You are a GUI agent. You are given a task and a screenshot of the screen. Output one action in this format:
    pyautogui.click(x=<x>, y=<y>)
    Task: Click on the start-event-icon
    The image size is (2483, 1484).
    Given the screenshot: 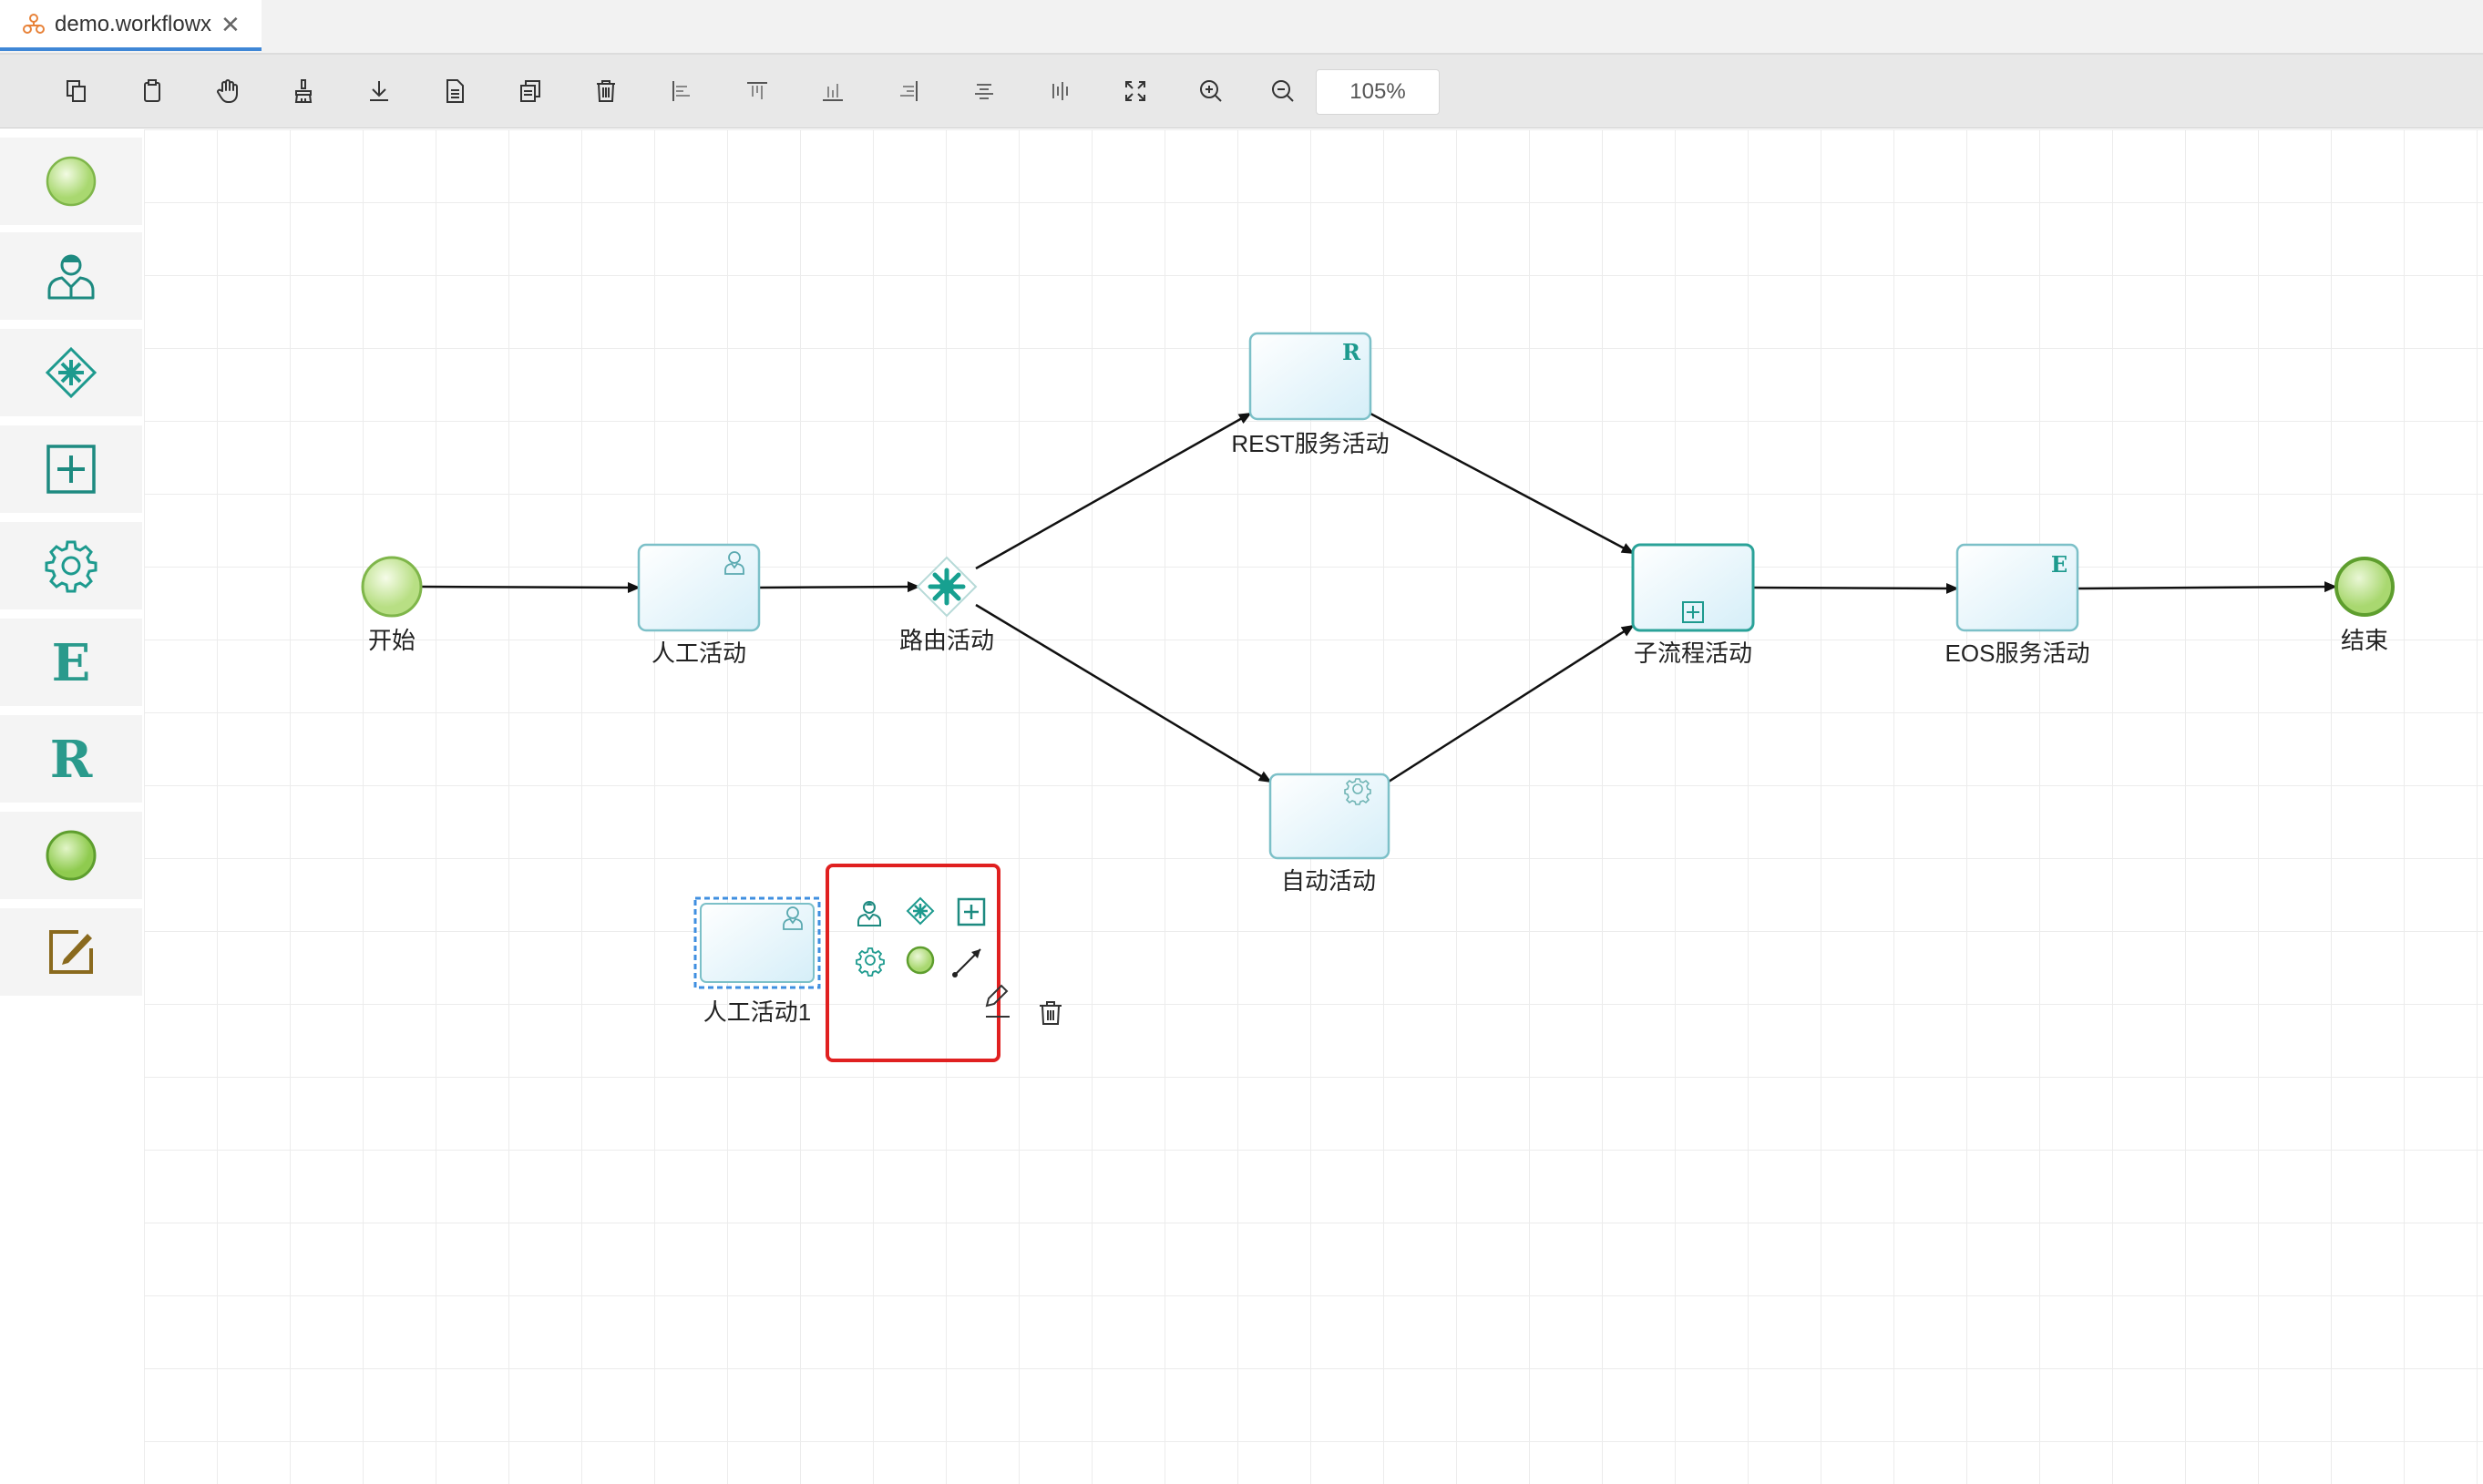 What is the action you would take?
    pyautogui.click(x=71, y=181)
    